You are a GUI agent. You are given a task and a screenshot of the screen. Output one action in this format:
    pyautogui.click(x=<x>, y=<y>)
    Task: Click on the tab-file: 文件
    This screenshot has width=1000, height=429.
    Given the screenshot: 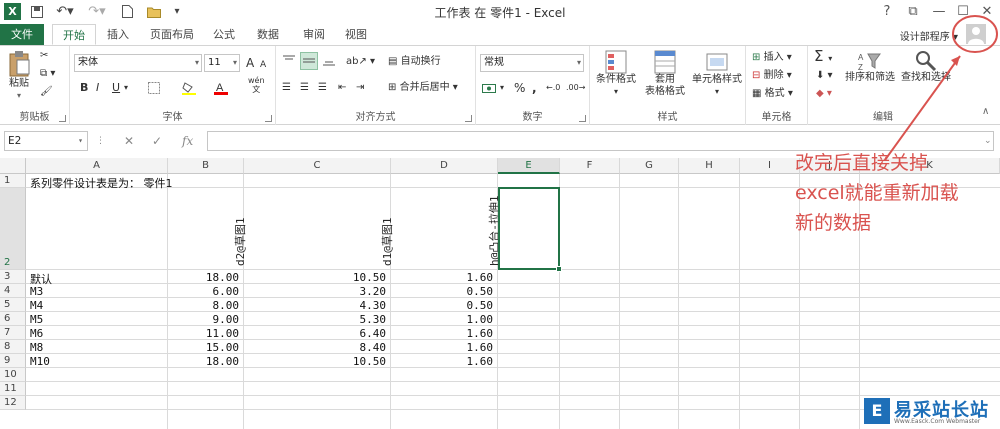 What is the action you would take?
    pyautogui.click(x=22, y=34)
    